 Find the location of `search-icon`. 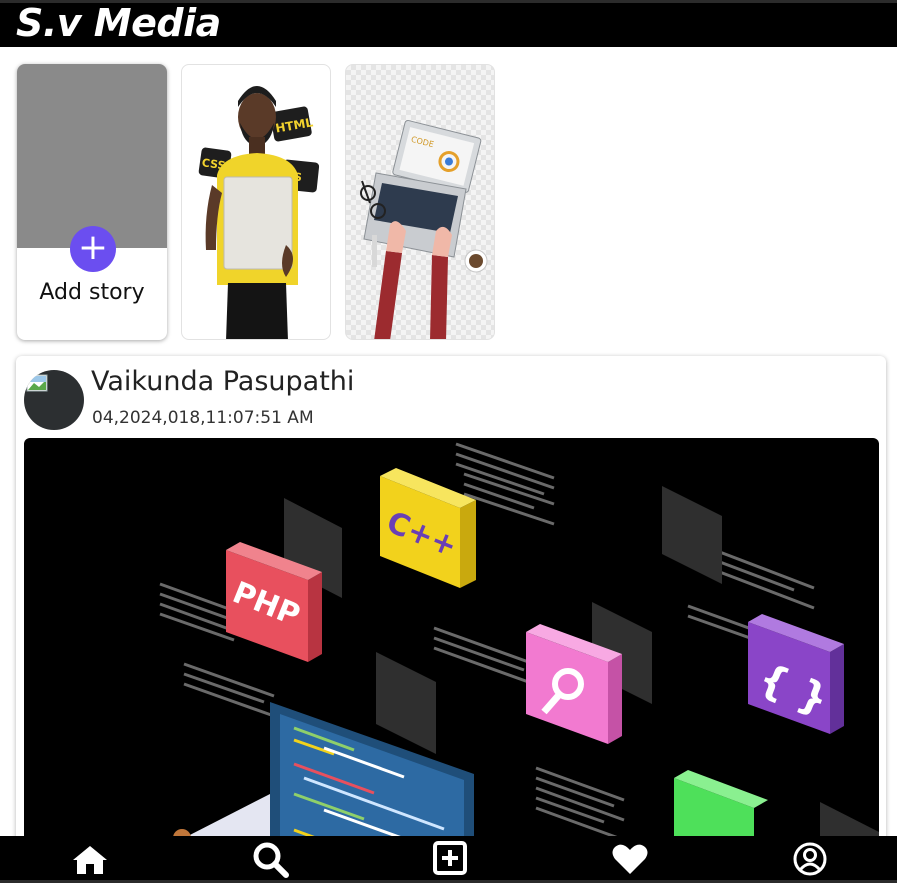

search-icon is located at coordinates (271, 860).